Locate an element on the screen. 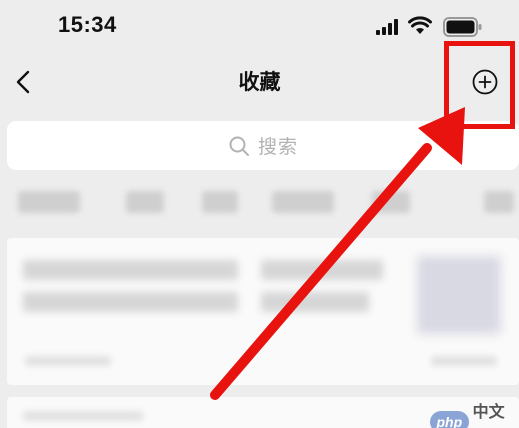 The height and width of the screenshot is (428, 519). watermark-logo: php 中文网 is located at coordinates (474, 413).